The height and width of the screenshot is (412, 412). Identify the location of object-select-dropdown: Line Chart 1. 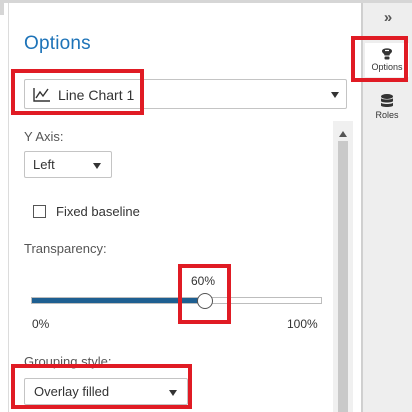
(185, 94).